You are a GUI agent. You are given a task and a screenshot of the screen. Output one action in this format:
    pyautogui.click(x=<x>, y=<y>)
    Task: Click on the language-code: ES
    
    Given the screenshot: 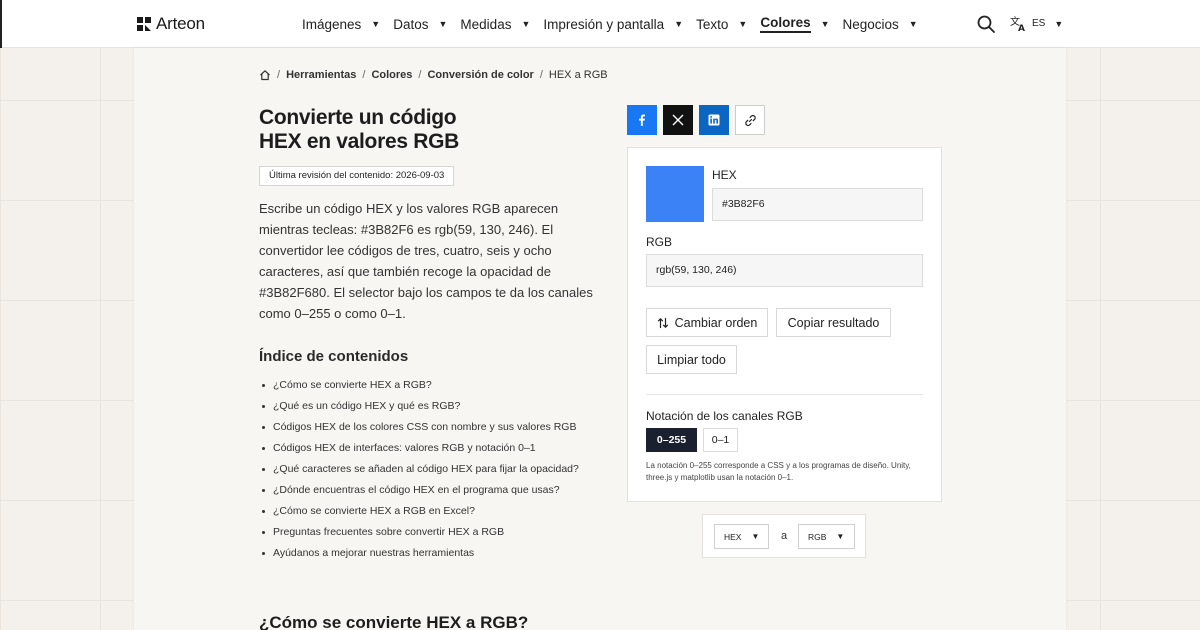 What is the action you would take?
    pyautogui.click(x=1039, y=23)
    